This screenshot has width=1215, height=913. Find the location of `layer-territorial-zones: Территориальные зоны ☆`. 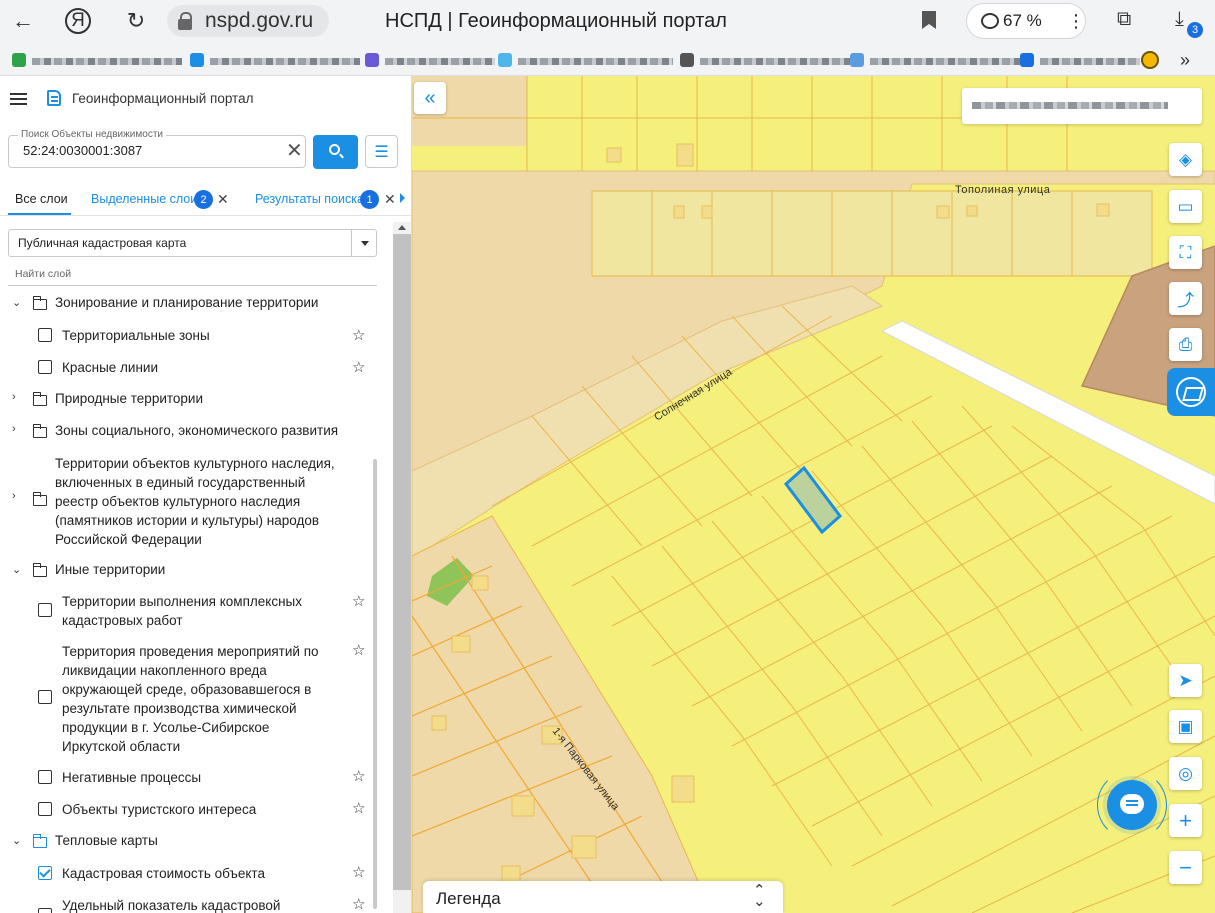

layer-territorial-zones: Территориальные зоны ☆ is located at coordinates (190, 337).